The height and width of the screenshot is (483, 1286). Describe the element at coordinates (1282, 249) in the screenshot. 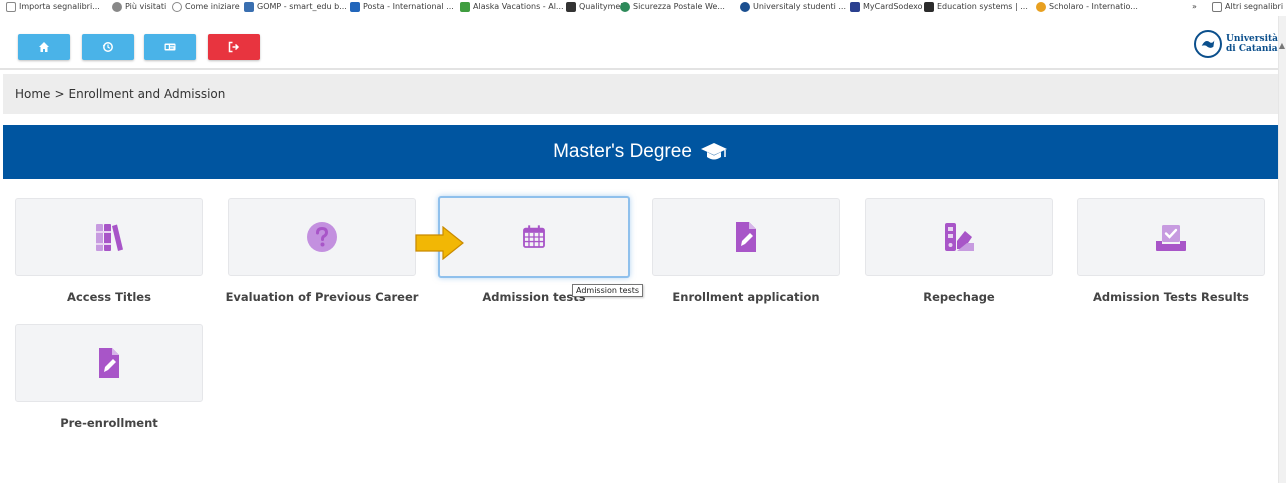

I see `page-scrollbar` at that location.